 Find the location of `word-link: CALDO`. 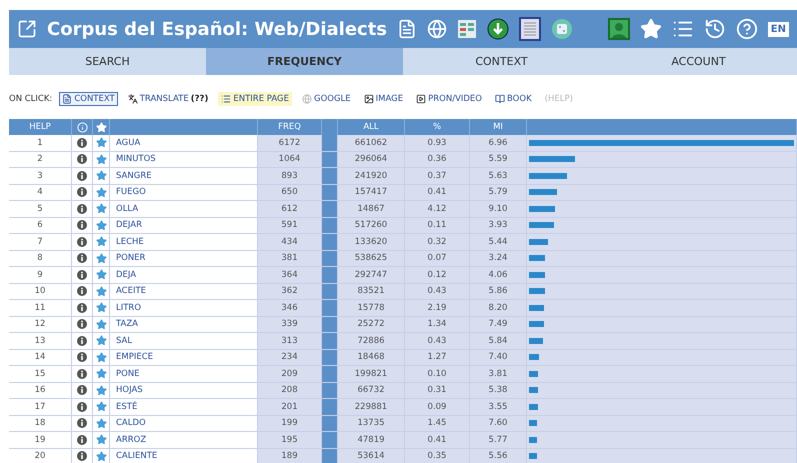

word-link: CALDO is located at coordinates (131, 423).